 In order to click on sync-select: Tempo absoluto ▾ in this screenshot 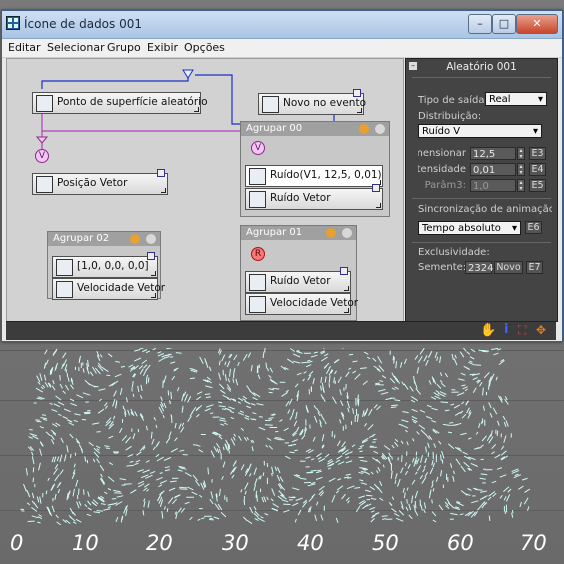, I will do `click(469, 228)`.